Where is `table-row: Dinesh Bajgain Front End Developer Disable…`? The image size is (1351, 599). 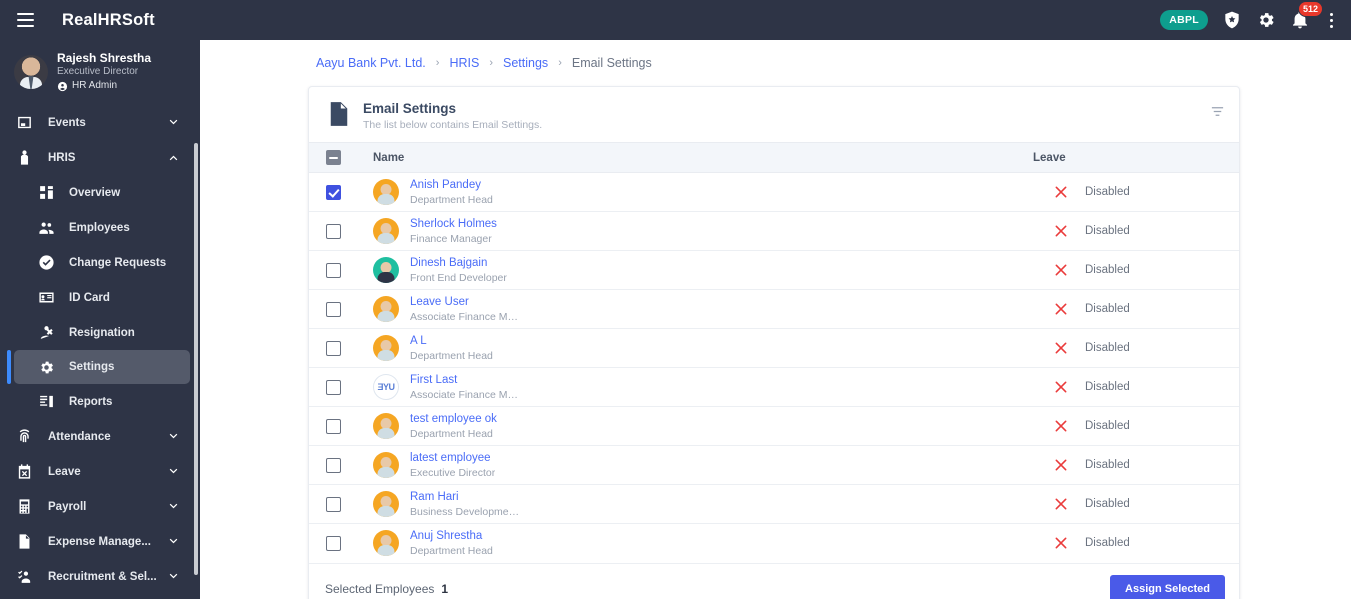 table-row: Dinesh Bajgain Front End Developer Disable… is located at coordinates (774, 270).